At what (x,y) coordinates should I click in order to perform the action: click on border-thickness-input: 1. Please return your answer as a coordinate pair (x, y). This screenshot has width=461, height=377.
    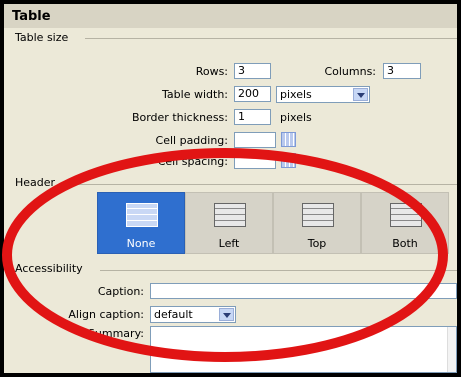
    Looking at the image, I should click on (252, 117).